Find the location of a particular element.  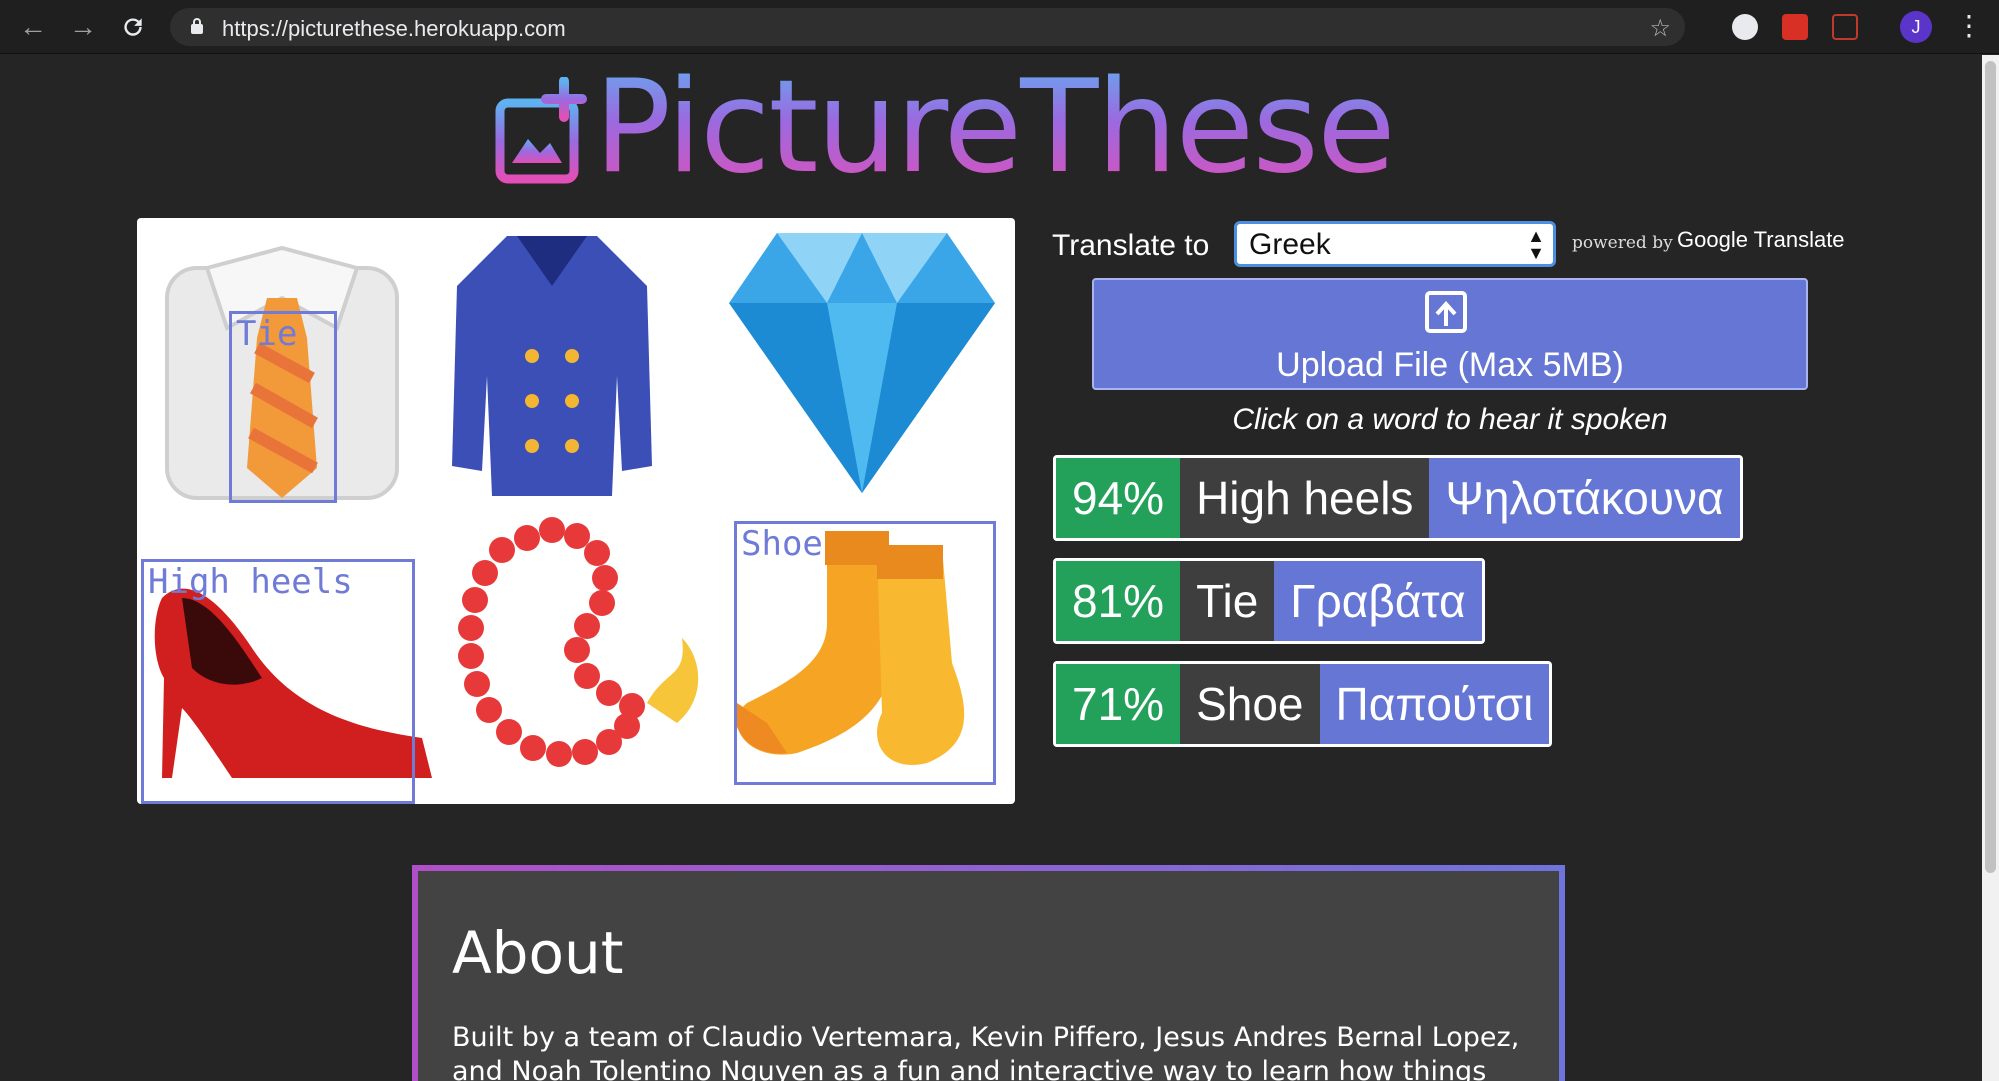

back-arrow-icon: ← is located at coordinates (33, 27).